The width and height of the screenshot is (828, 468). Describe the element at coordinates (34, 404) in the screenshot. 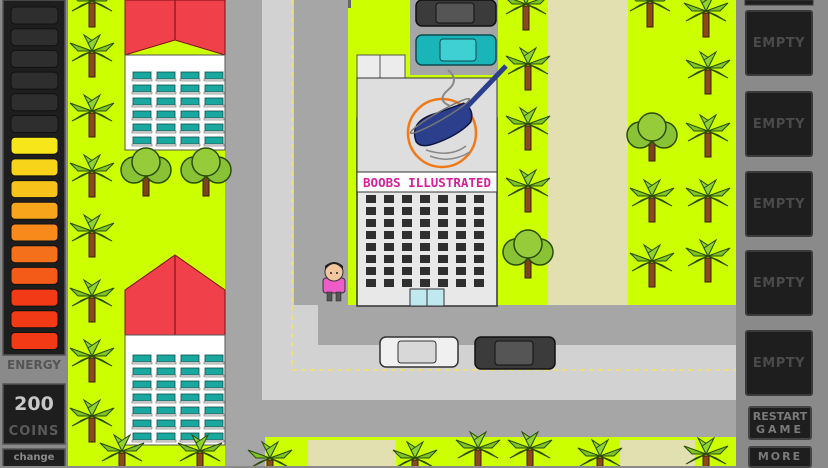

I see `coins-value: 200` at that location.